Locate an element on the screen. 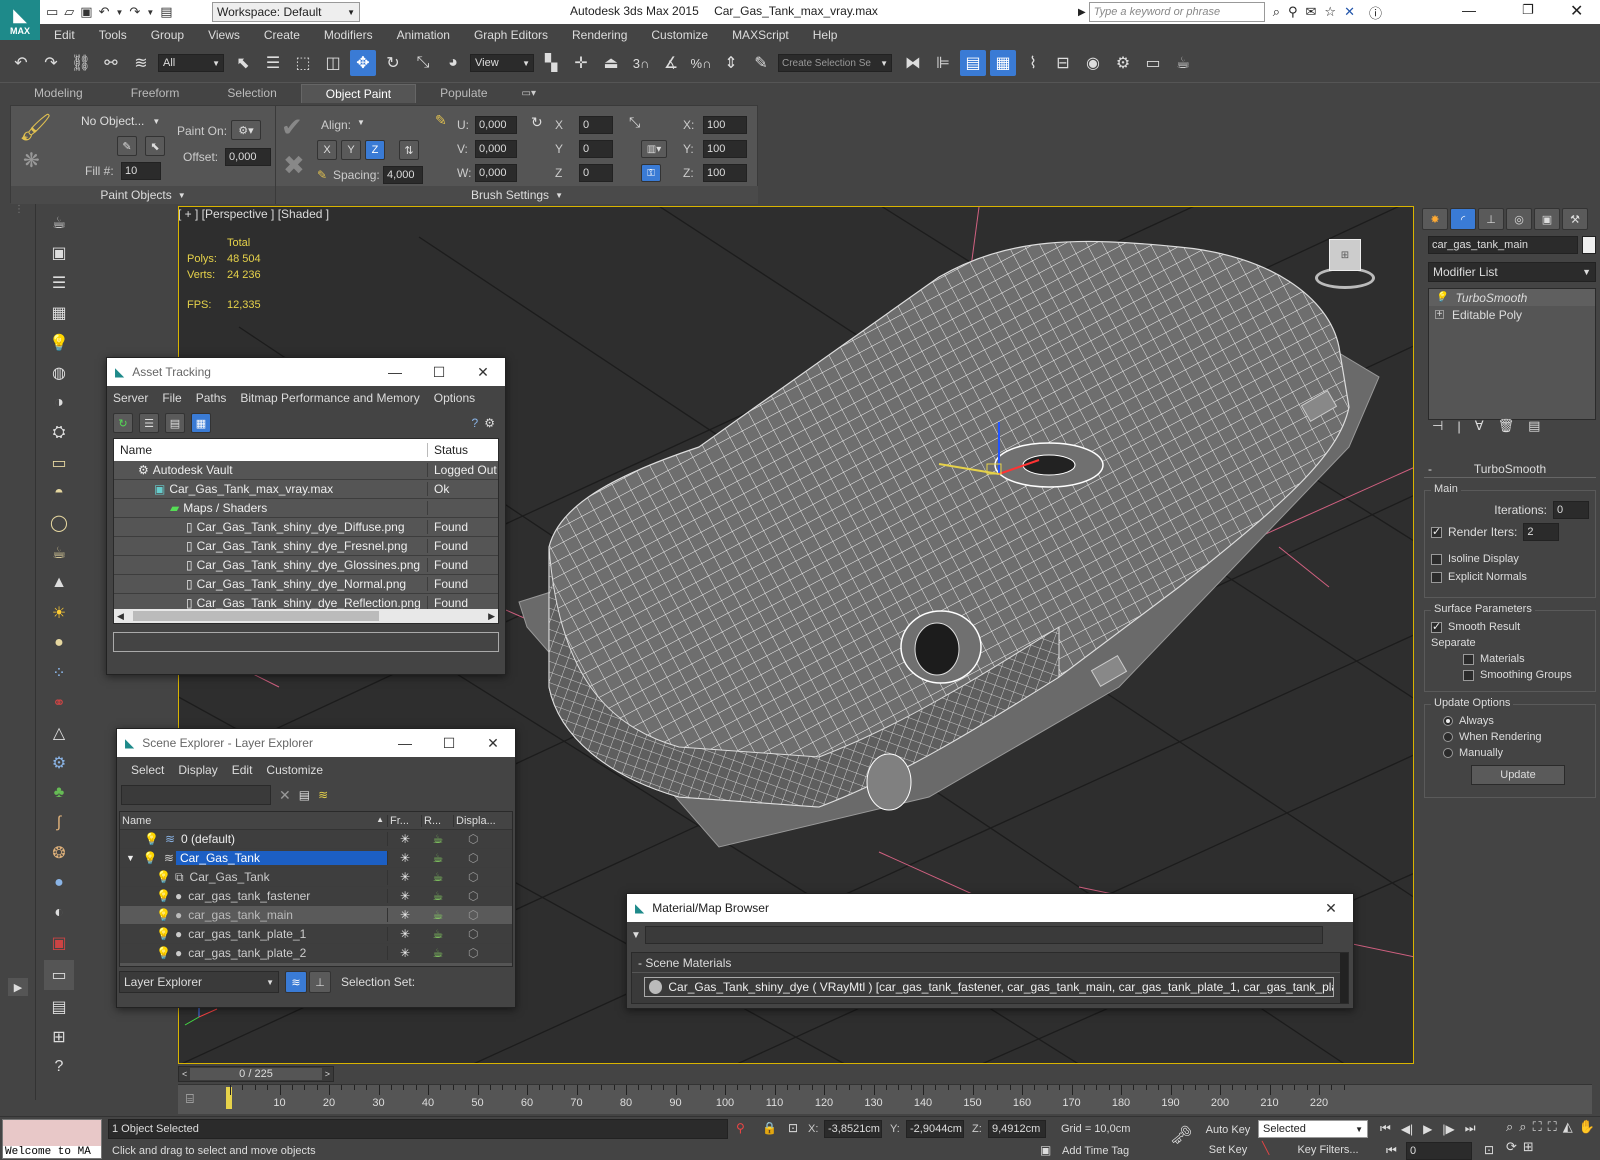  toolbar-grip-icon: ⋮ is located at coordinates (19, 209).